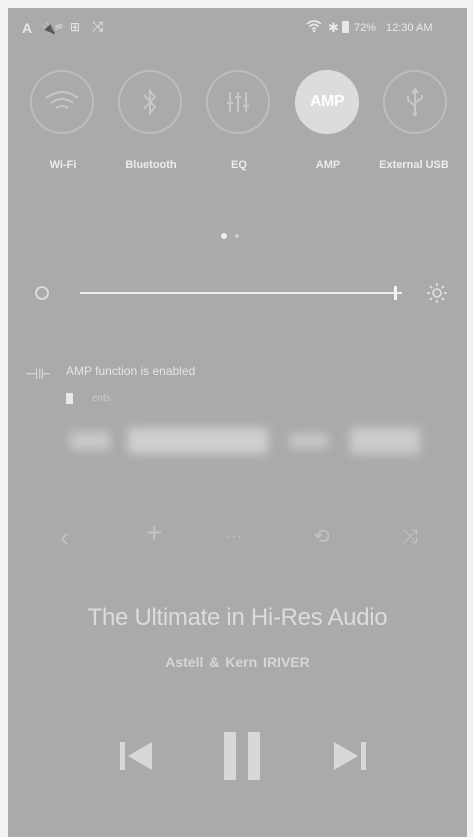 Image resolution: width=473 pixels, height=837 pixels. What do you see at coordinates (250, 444) in the screenshot?
I see `album-art-strip` at bounding box center [250, 444].